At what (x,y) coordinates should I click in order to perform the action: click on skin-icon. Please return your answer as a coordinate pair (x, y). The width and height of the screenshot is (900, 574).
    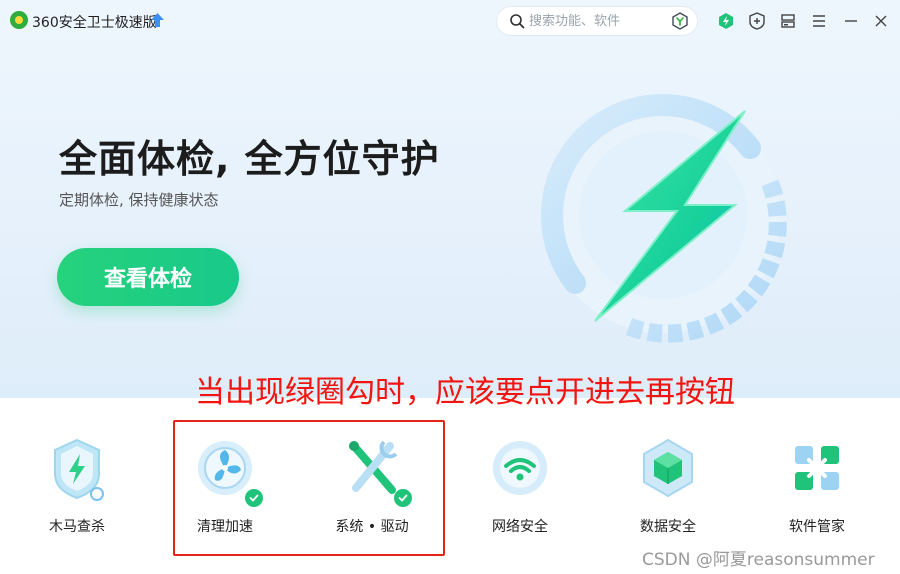
    Looking at the image, I should click on (788, 21).